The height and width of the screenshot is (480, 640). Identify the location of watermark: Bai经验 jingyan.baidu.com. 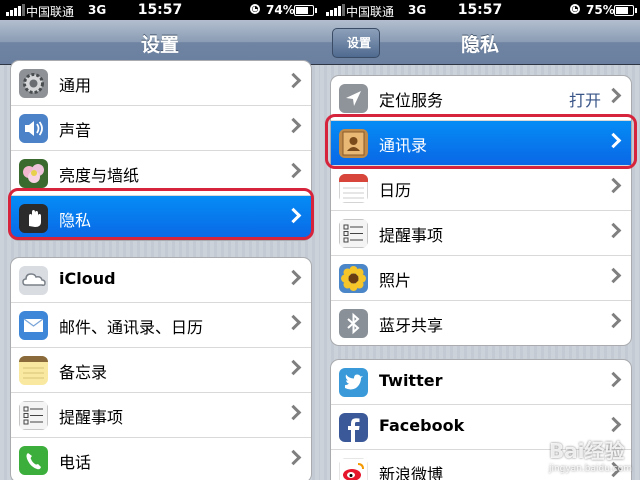
(590, 454).